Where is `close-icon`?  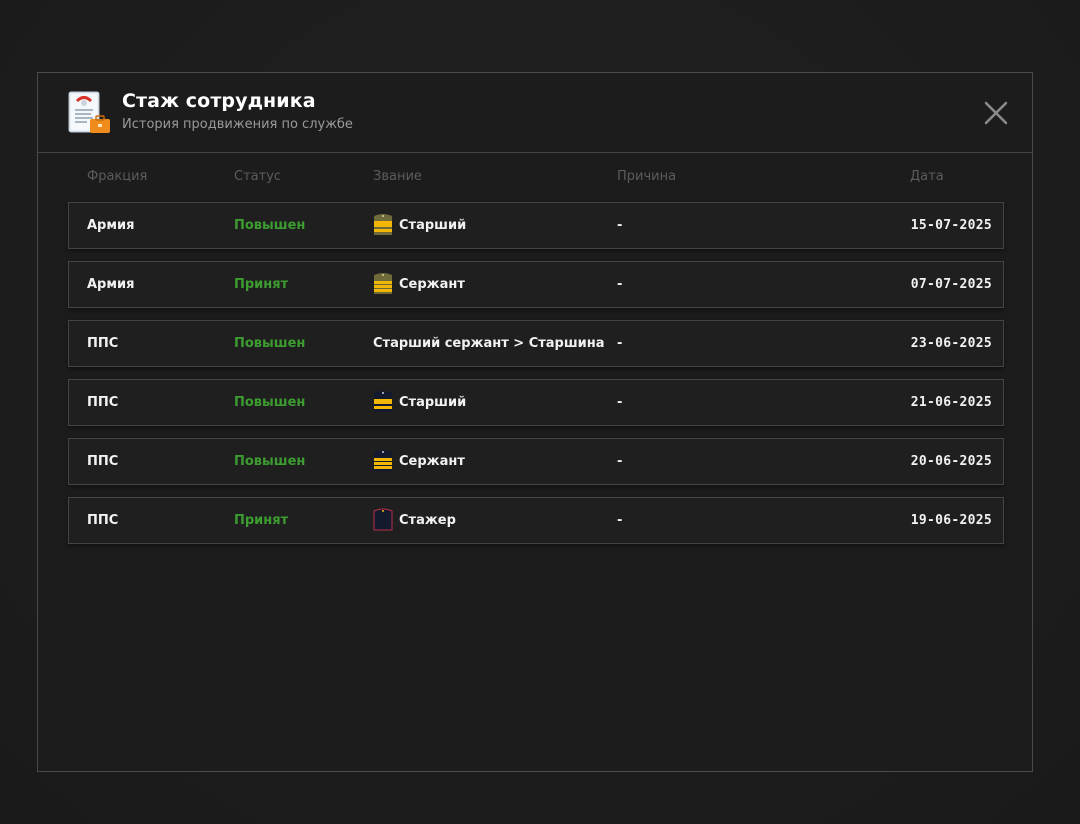
close-icon is located at coordinates (996, 113).